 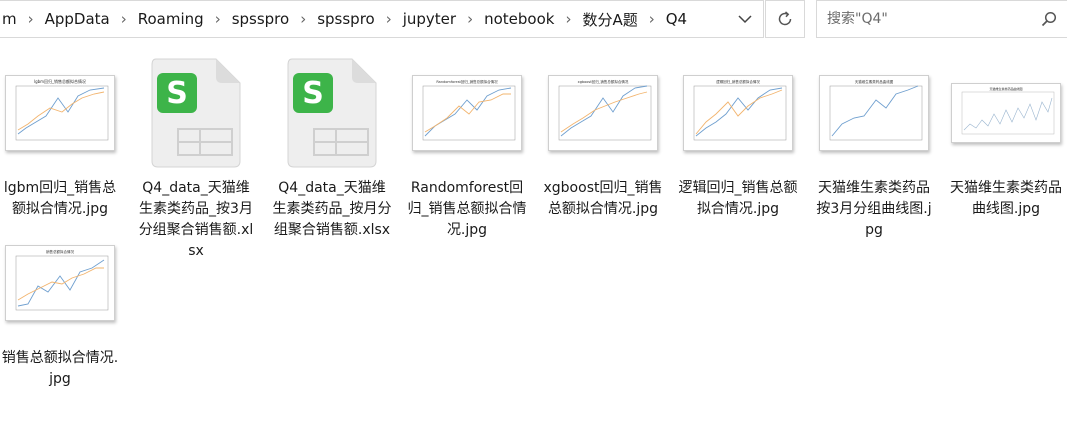 I want to click on breadcrumb-item: AppData, so click(x=77, y=19).